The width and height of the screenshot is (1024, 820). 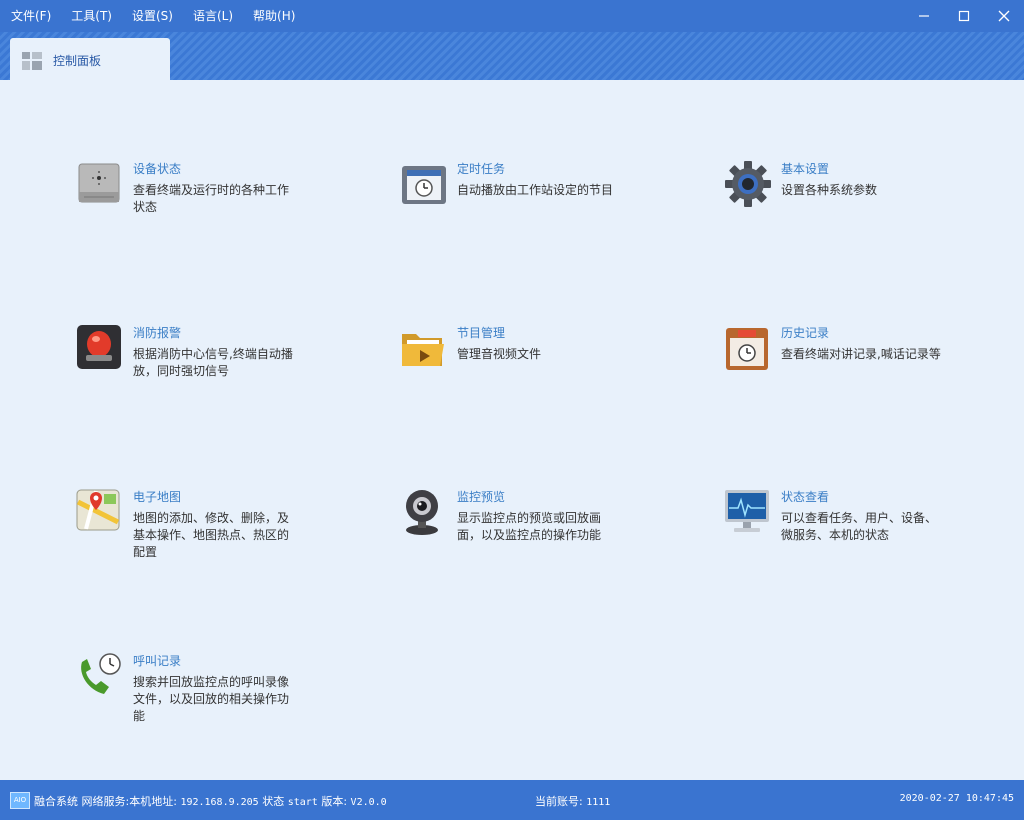 I want to click on folder-icon, so click(x=423, y=350).